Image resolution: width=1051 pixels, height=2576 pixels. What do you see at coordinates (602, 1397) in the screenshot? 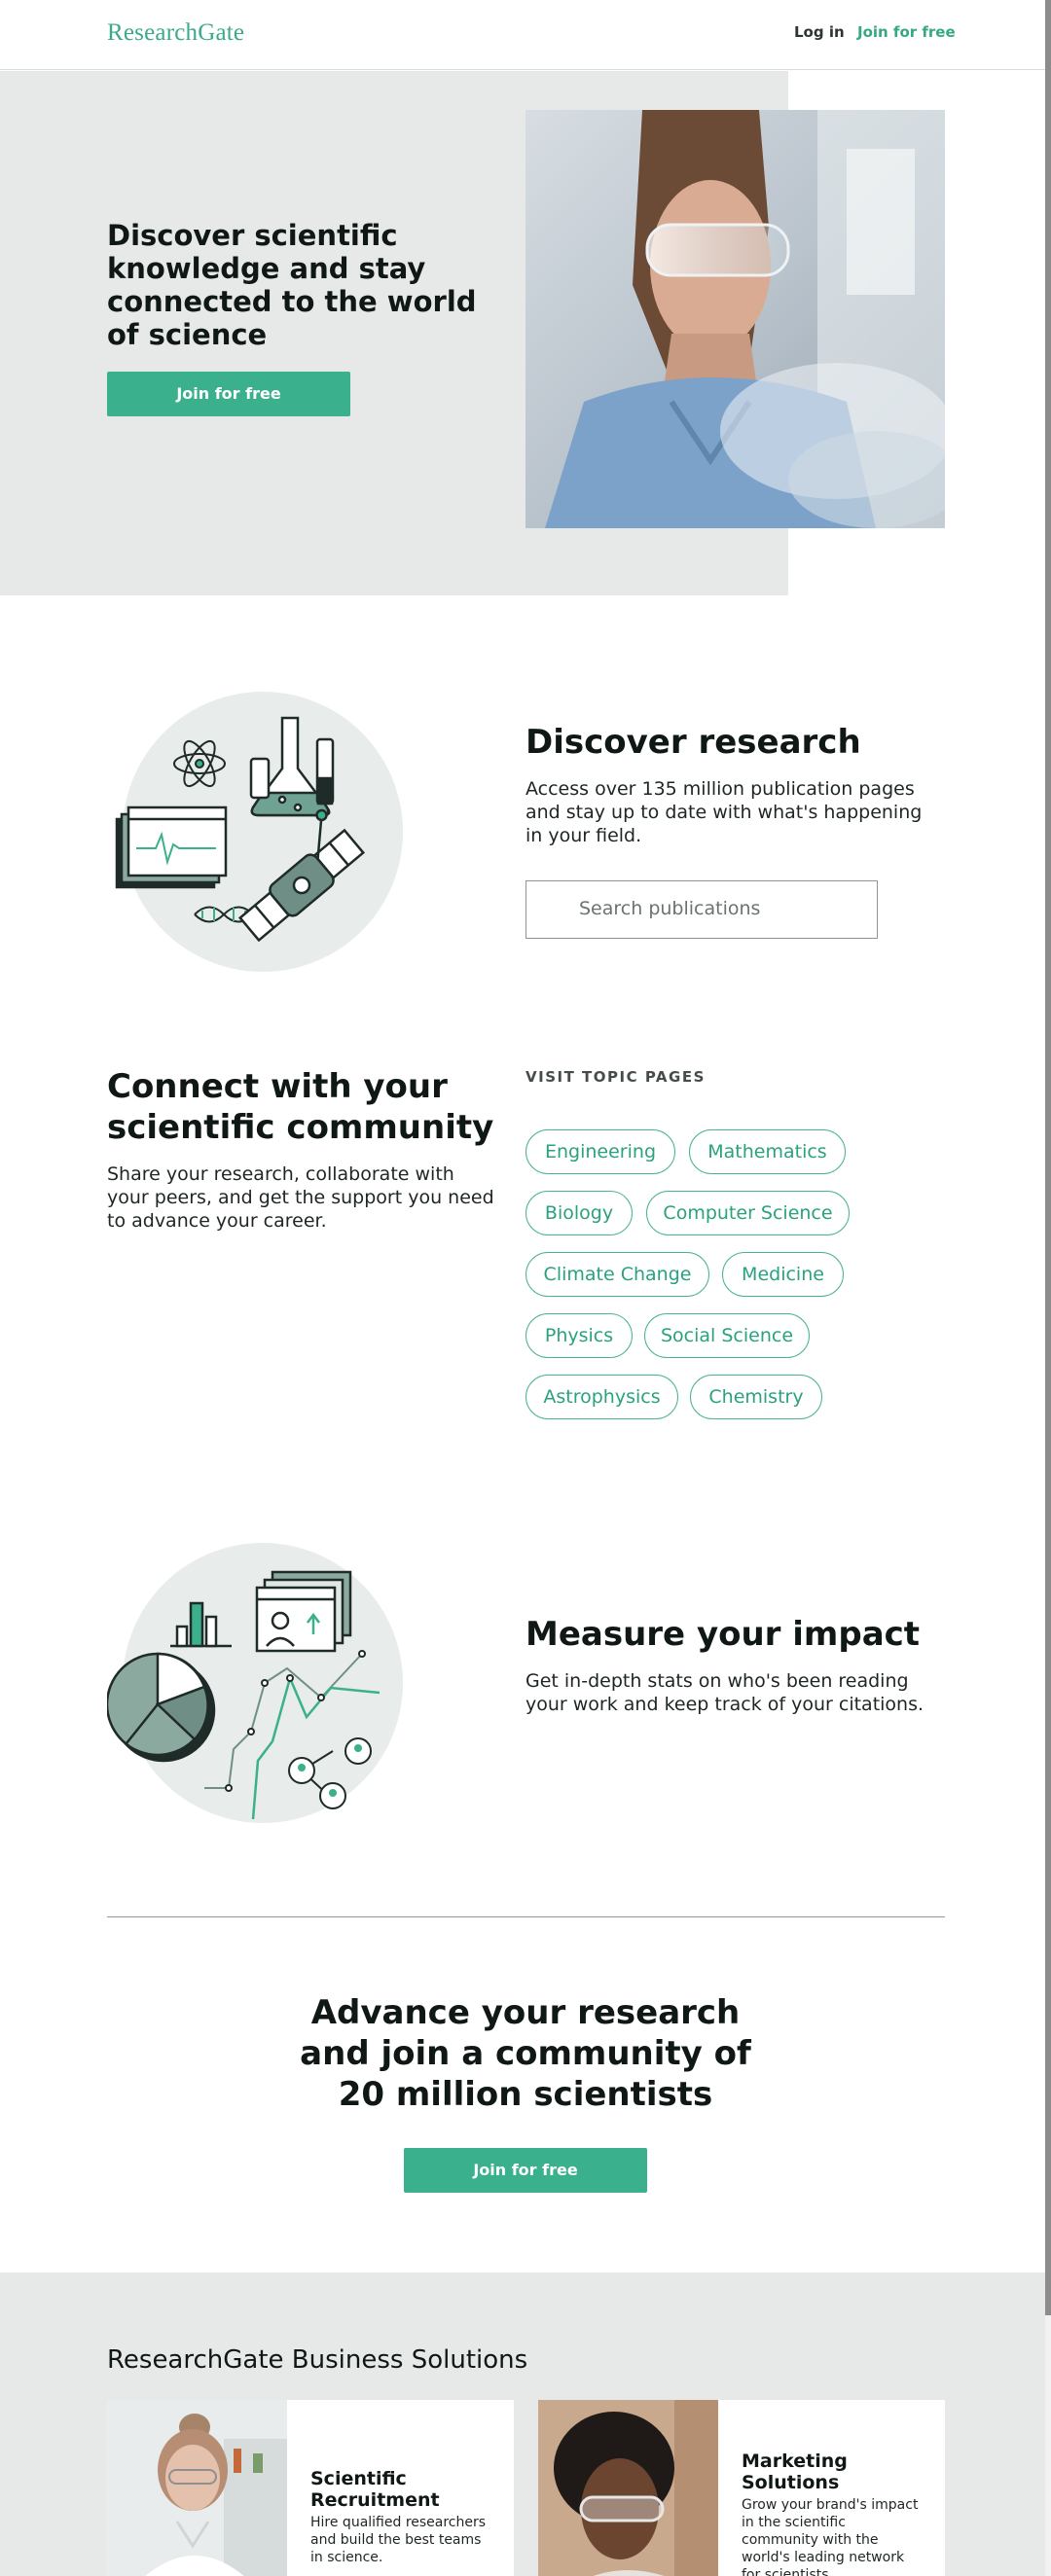
I see `topic-chip-astrophysics: Astrophysics` at bounding box center [602, 1397].